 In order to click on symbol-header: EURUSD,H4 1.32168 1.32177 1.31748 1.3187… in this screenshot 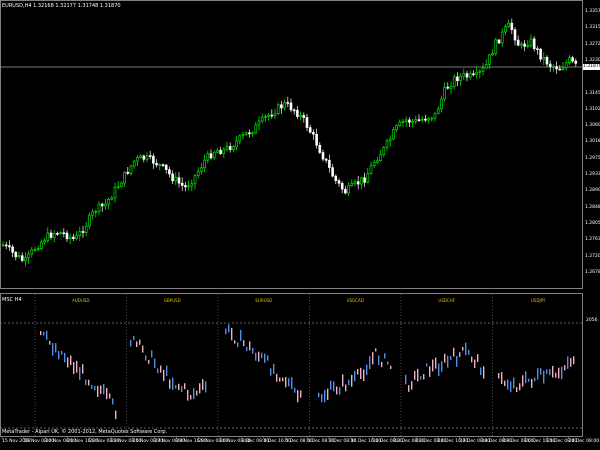, I will do `click(61, 6)`.